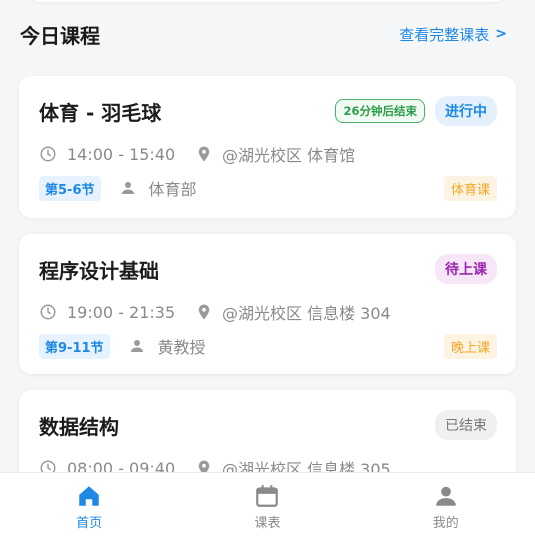 This screenshot has height=540, width=535. Describe the element at coordinates (70, 188) in the screenshot. I see `period-tag: 第5-6节` at that location.